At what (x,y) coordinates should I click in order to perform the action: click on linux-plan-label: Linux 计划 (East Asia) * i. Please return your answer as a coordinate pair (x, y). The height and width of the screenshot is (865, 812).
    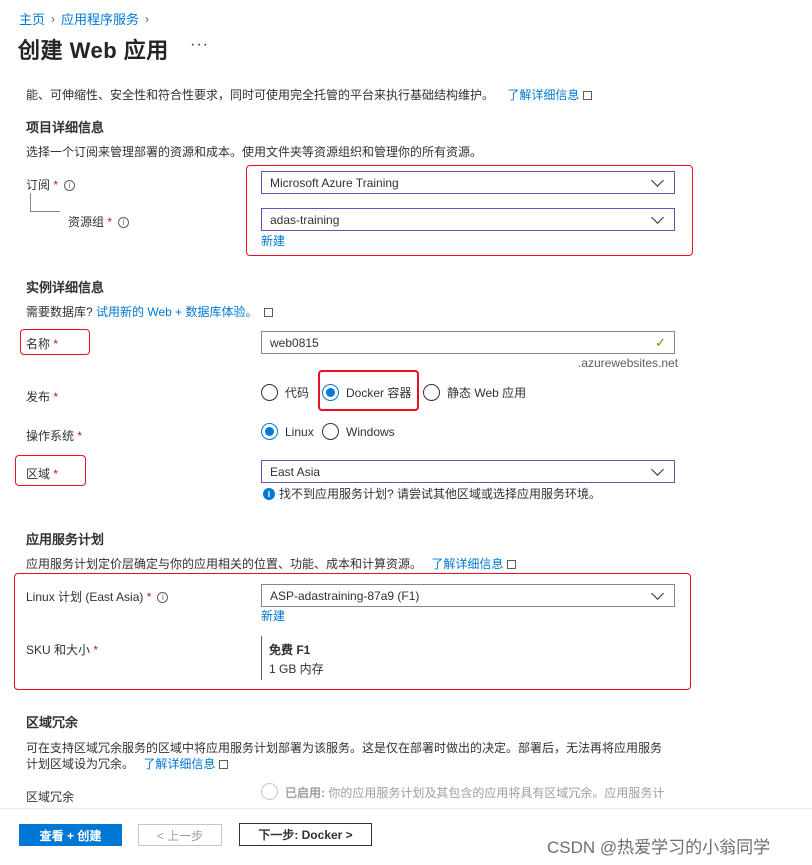
    Looking at the image, I should click on (97, 596).